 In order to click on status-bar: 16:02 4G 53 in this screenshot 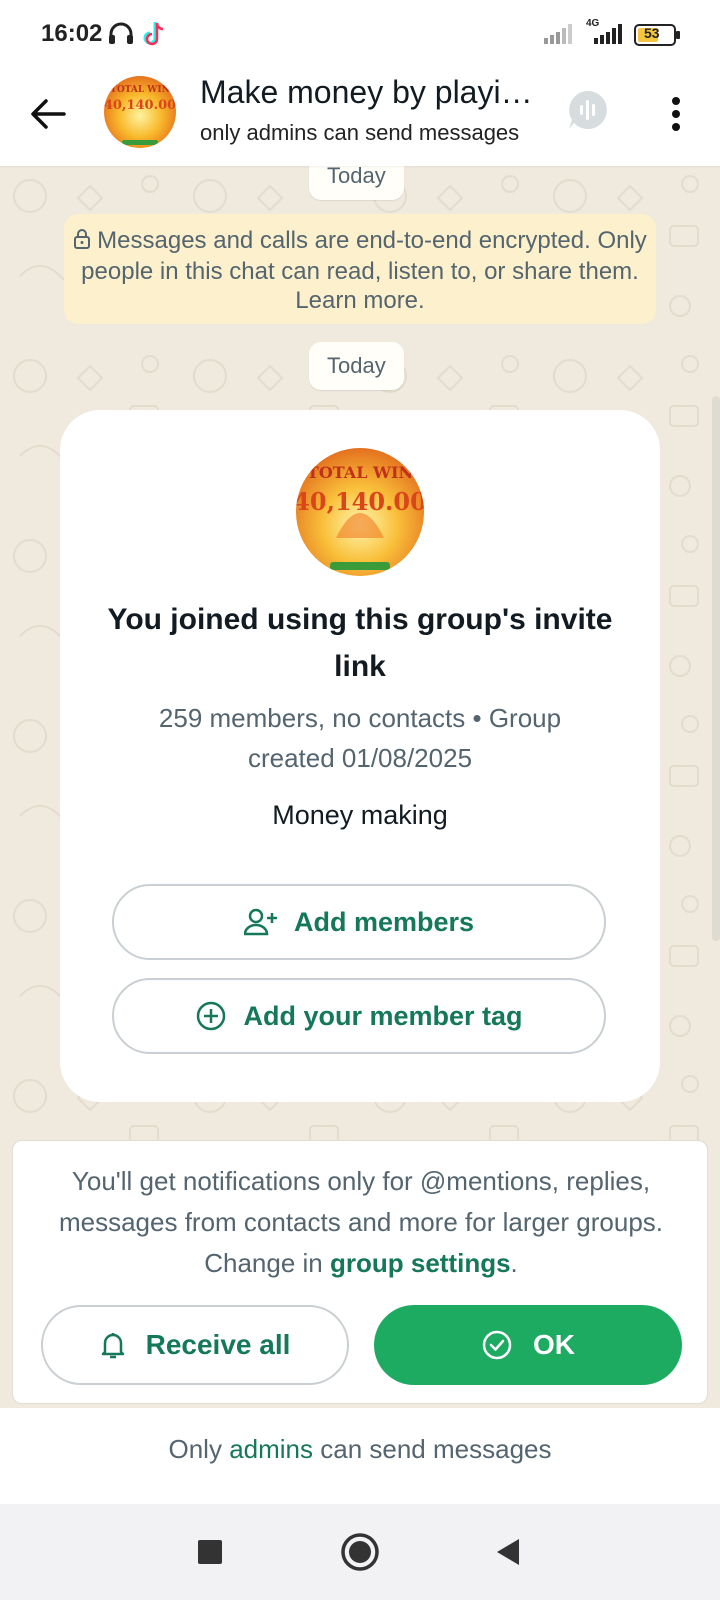, I will do `click(360, 35)`.